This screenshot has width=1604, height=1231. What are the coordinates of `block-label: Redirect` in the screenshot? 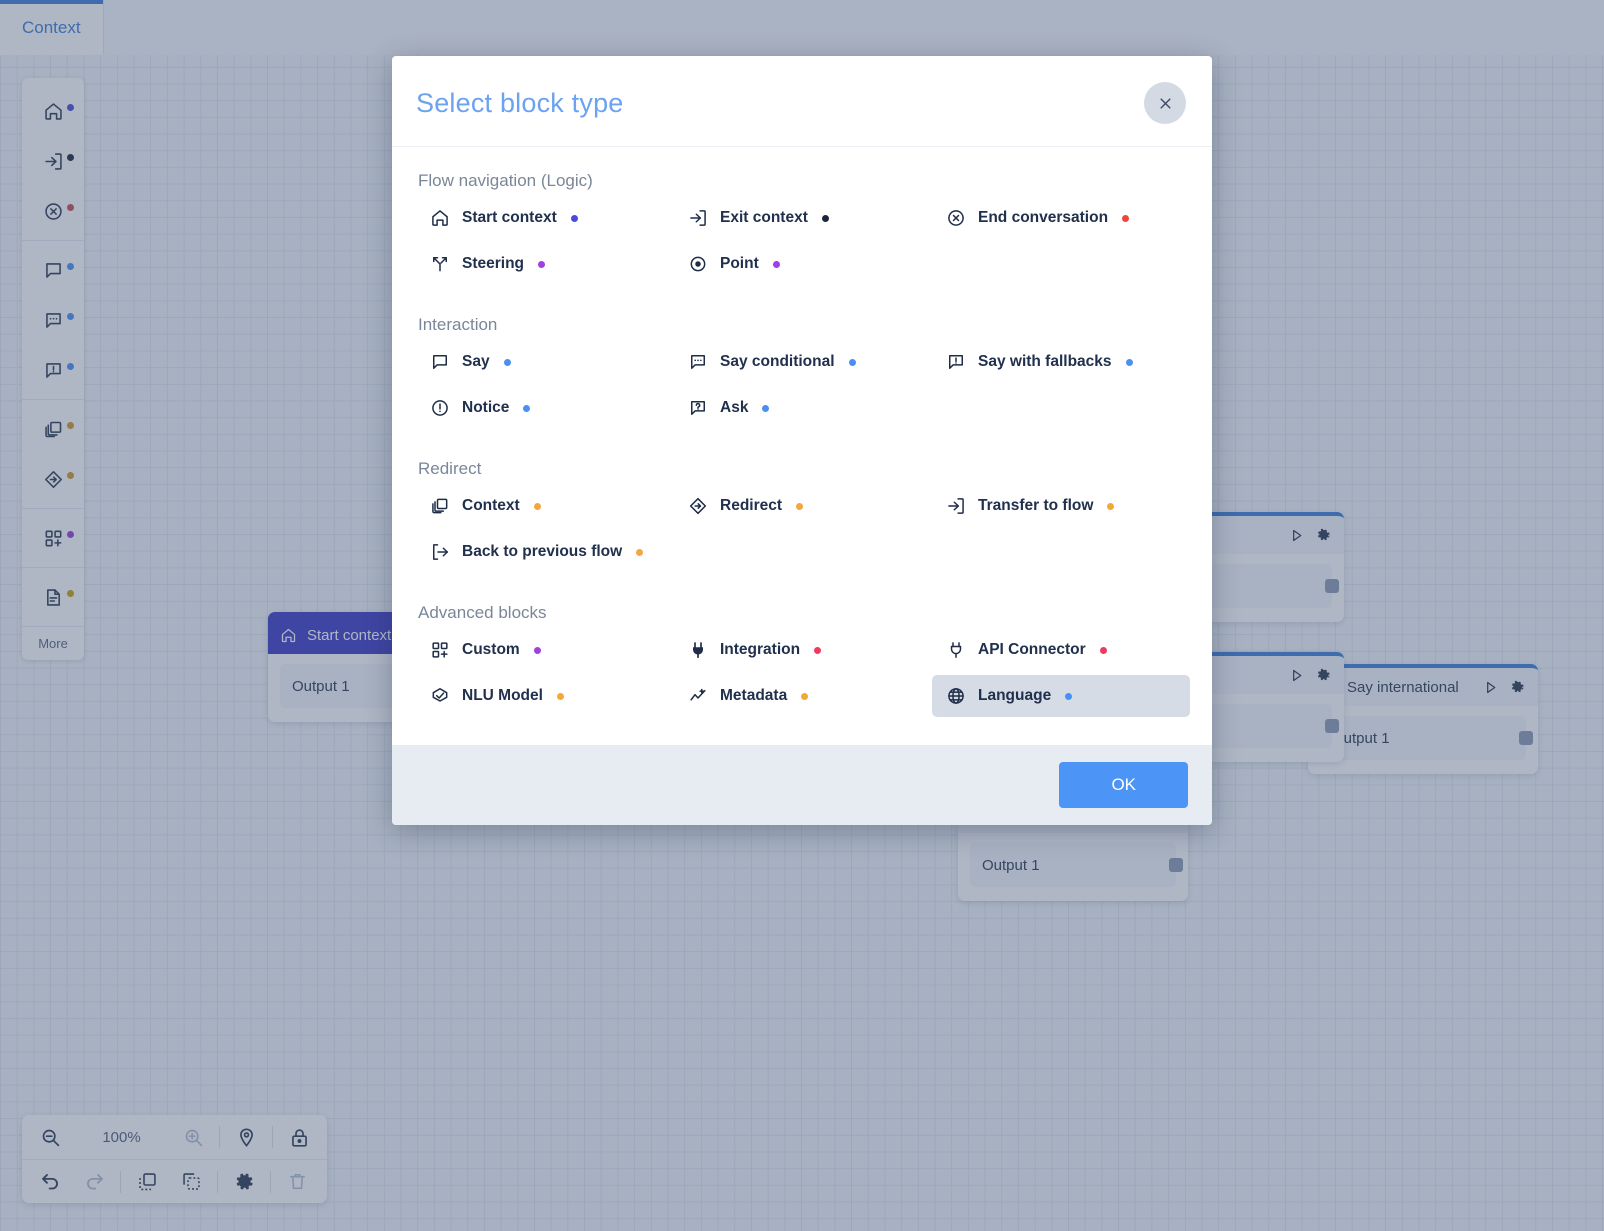 It's located at (751, 505).